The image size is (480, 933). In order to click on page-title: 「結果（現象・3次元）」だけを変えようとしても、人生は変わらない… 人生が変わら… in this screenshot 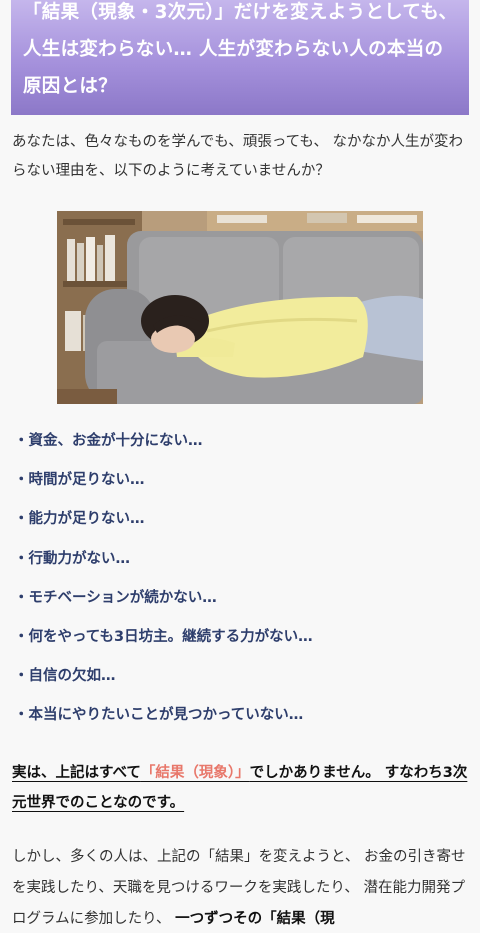, I will do `click(240, 49)`.